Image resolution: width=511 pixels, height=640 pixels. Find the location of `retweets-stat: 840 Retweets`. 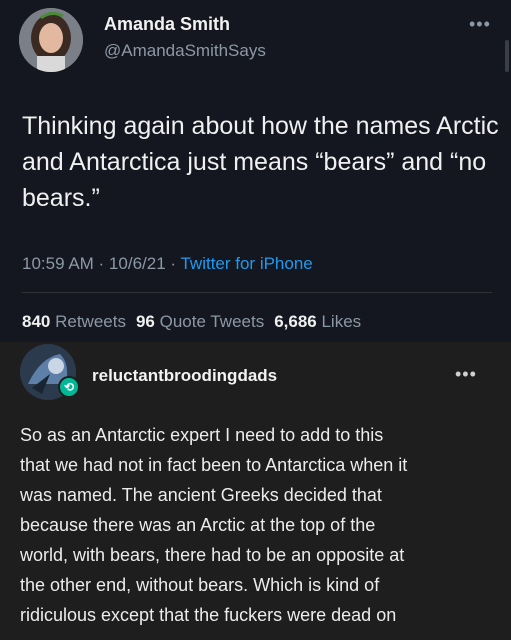

retweets-stat: 840 Retweets is located at coordinates (74, 321).